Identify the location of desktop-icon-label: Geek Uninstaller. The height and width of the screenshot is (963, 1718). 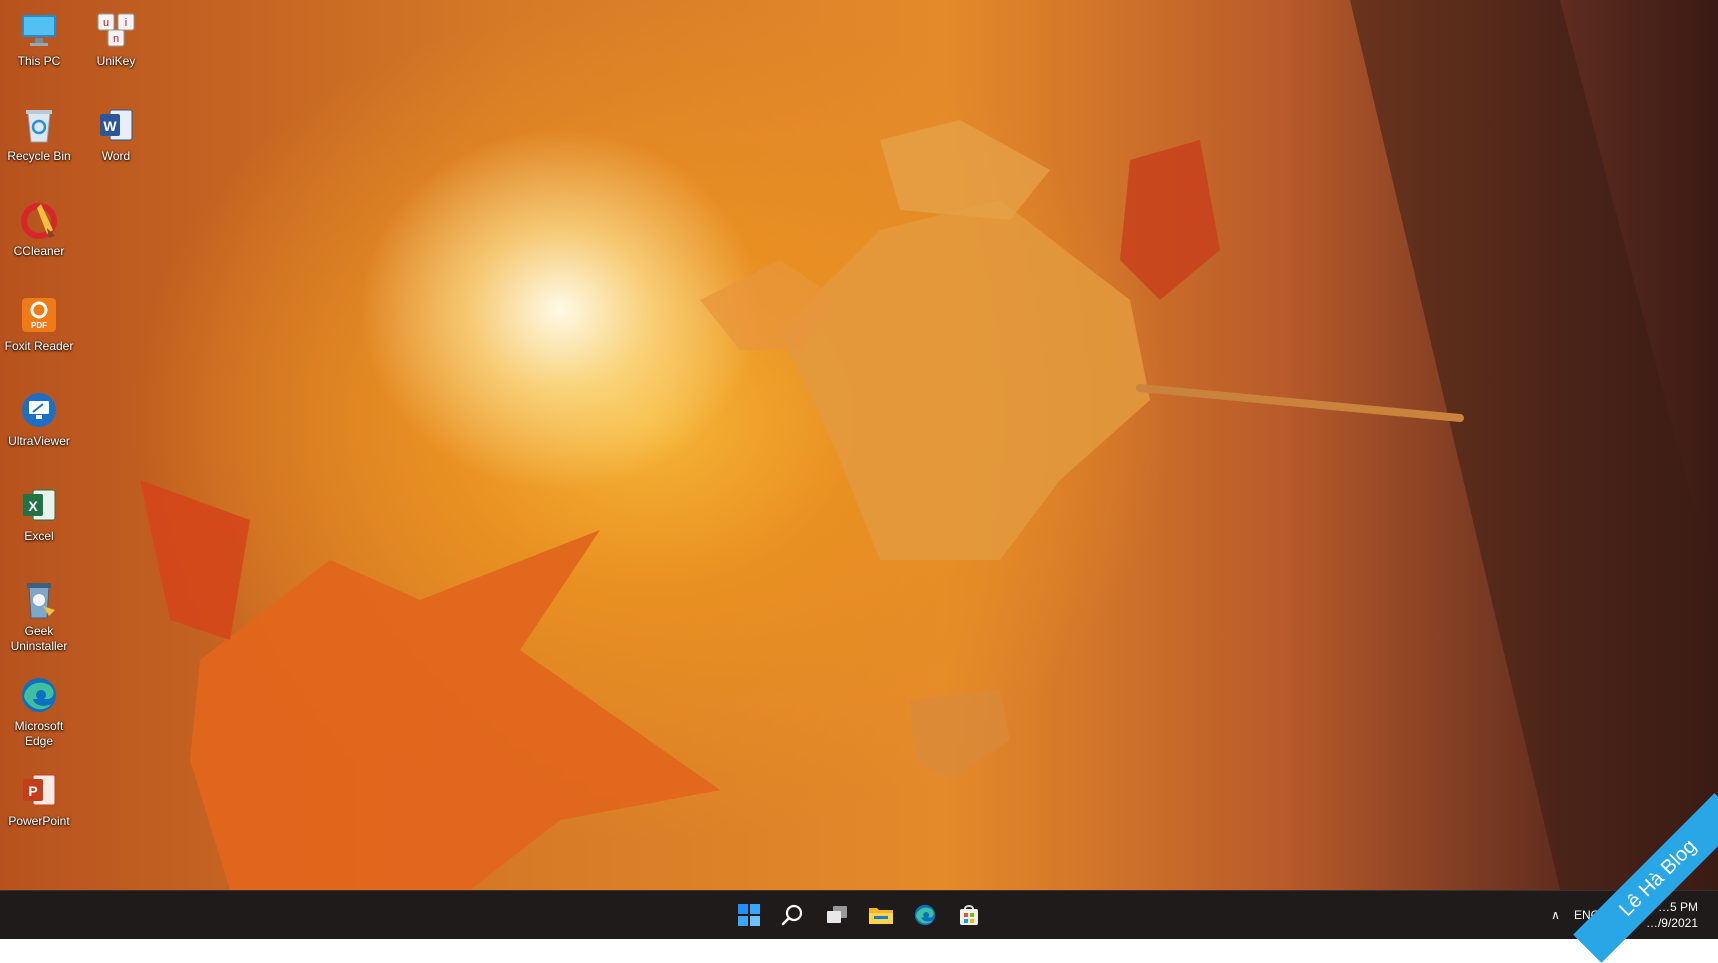
(39, 638).